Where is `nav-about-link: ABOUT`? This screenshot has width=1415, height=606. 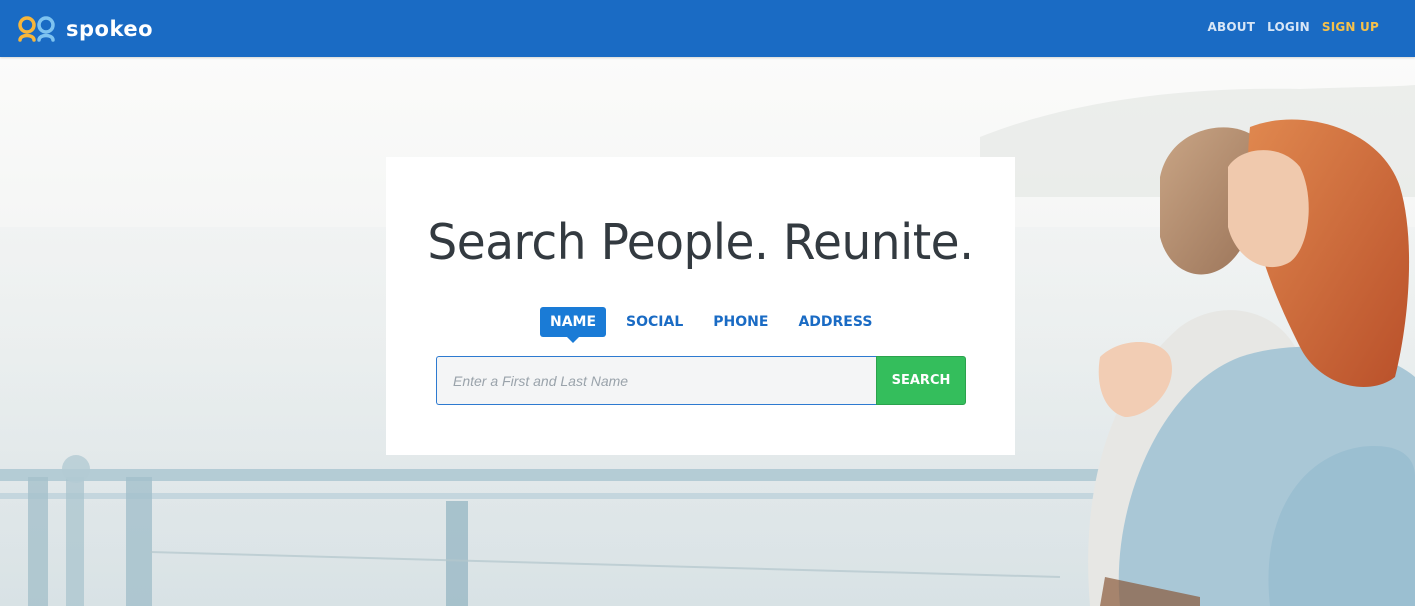
nav-about-link: ABOUT is located at coordinates (1232, 27).